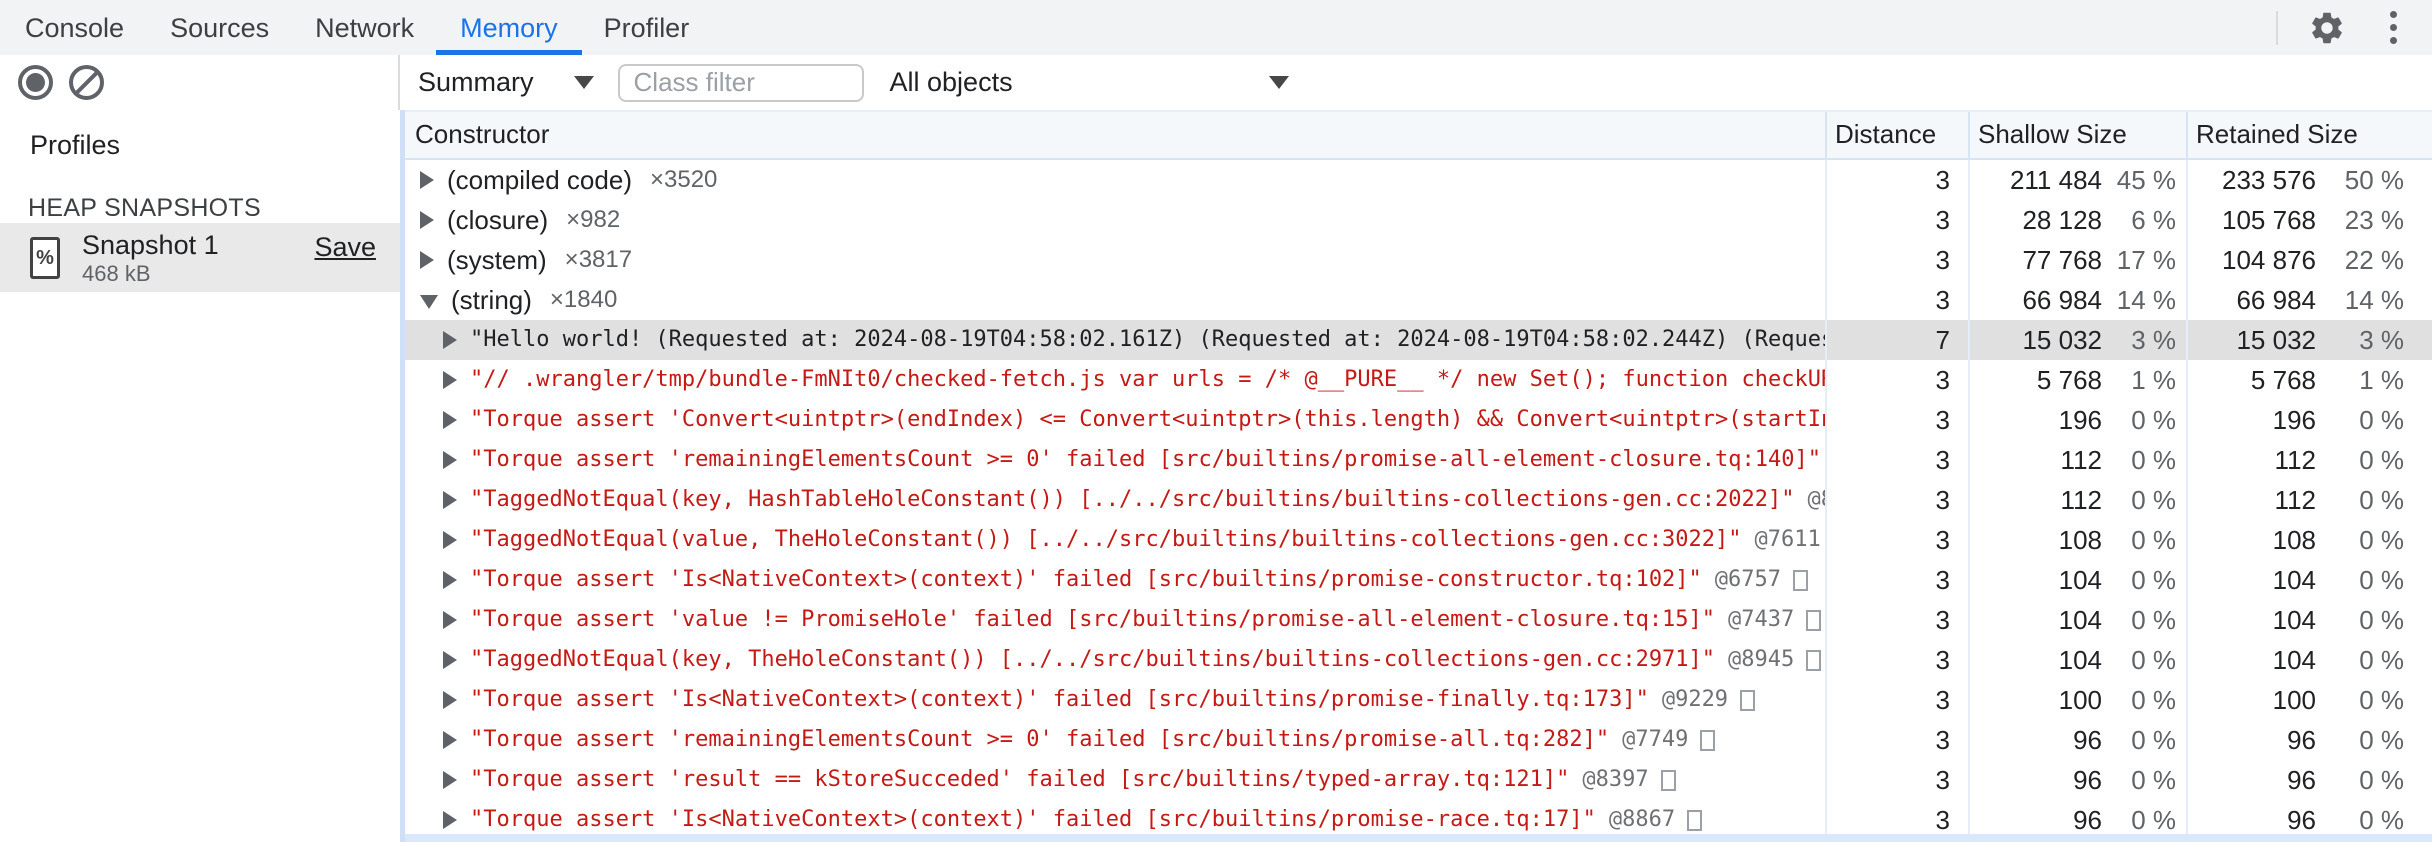  Describe the element at coordinates (647, 27) in the screenshot. I see `tab-profiler: Profiler` at that location.